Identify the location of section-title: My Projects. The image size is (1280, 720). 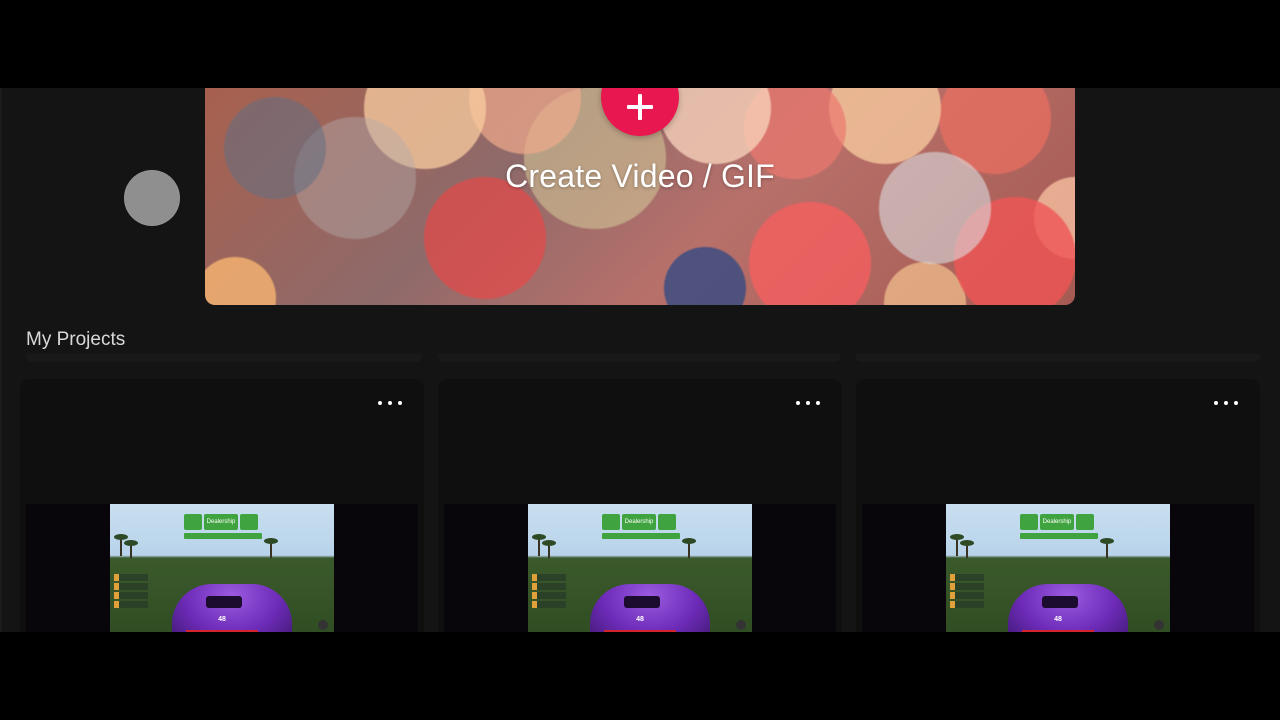
(76, 339).